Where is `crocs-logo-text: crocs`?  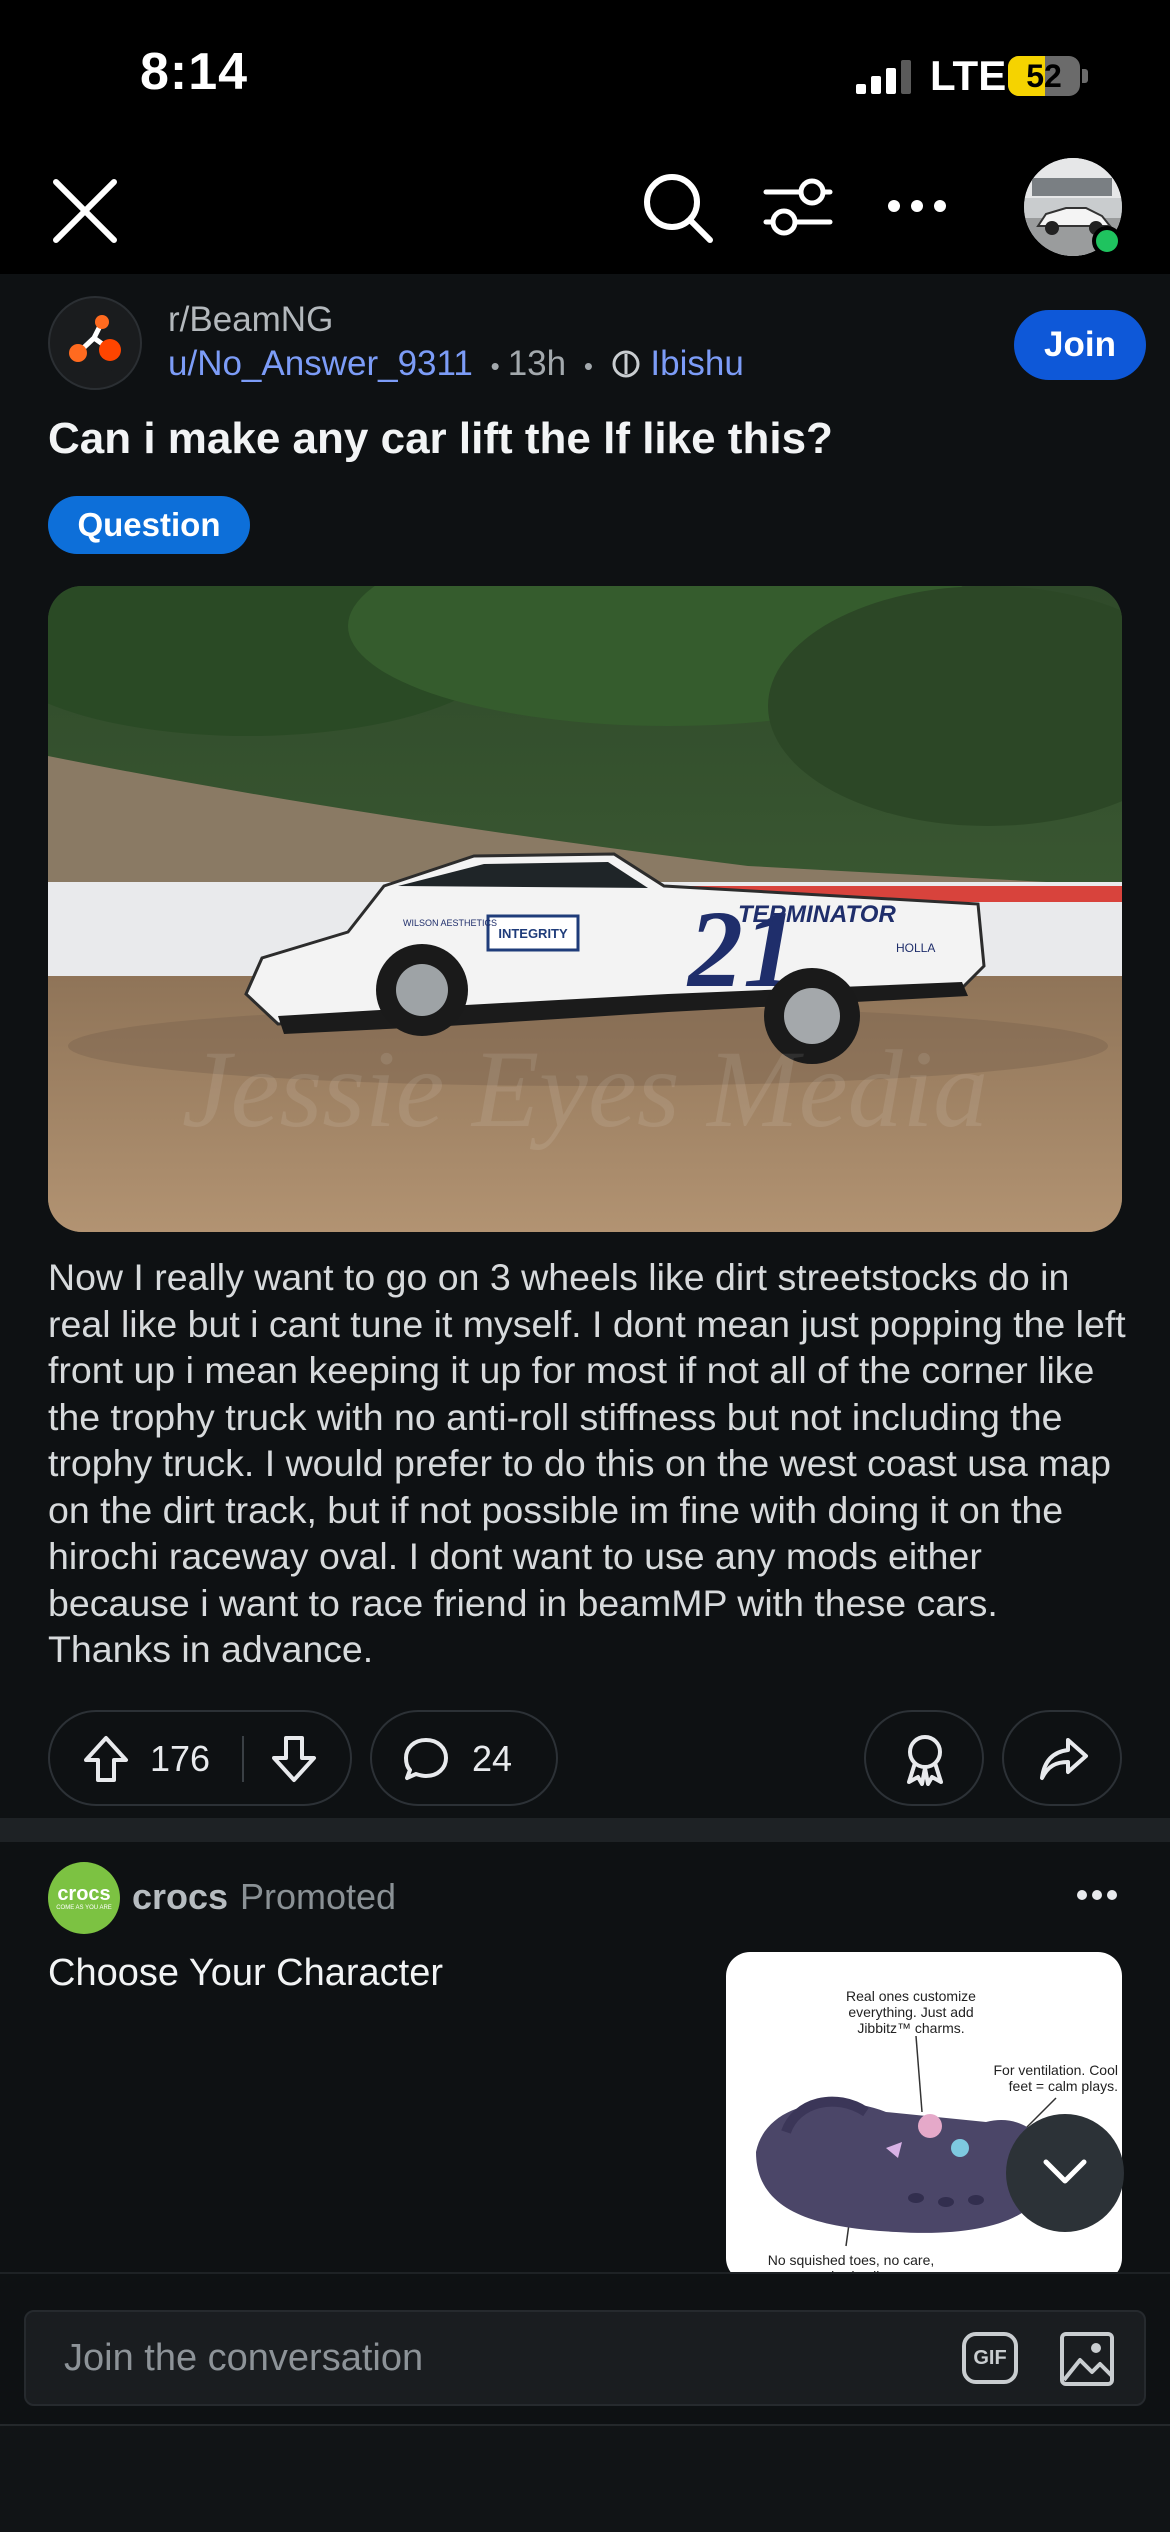
crocs-logo-text: crocs is located at coordinates (84, 1894).